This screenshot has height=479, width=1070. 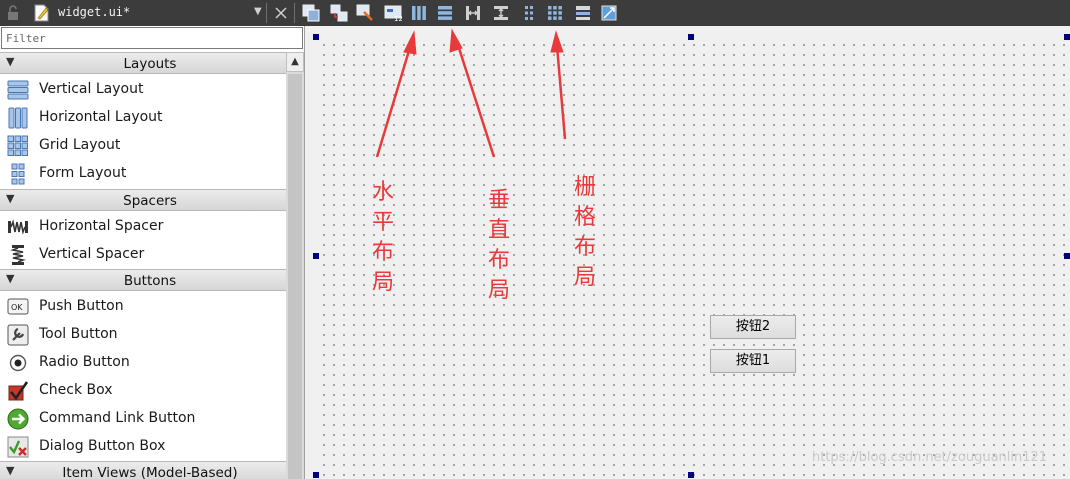 What do you see at coordinates (117, 418) in the screenshot?
I see `widget-item-label: Command Link Button` at bounding box center [117, 418].